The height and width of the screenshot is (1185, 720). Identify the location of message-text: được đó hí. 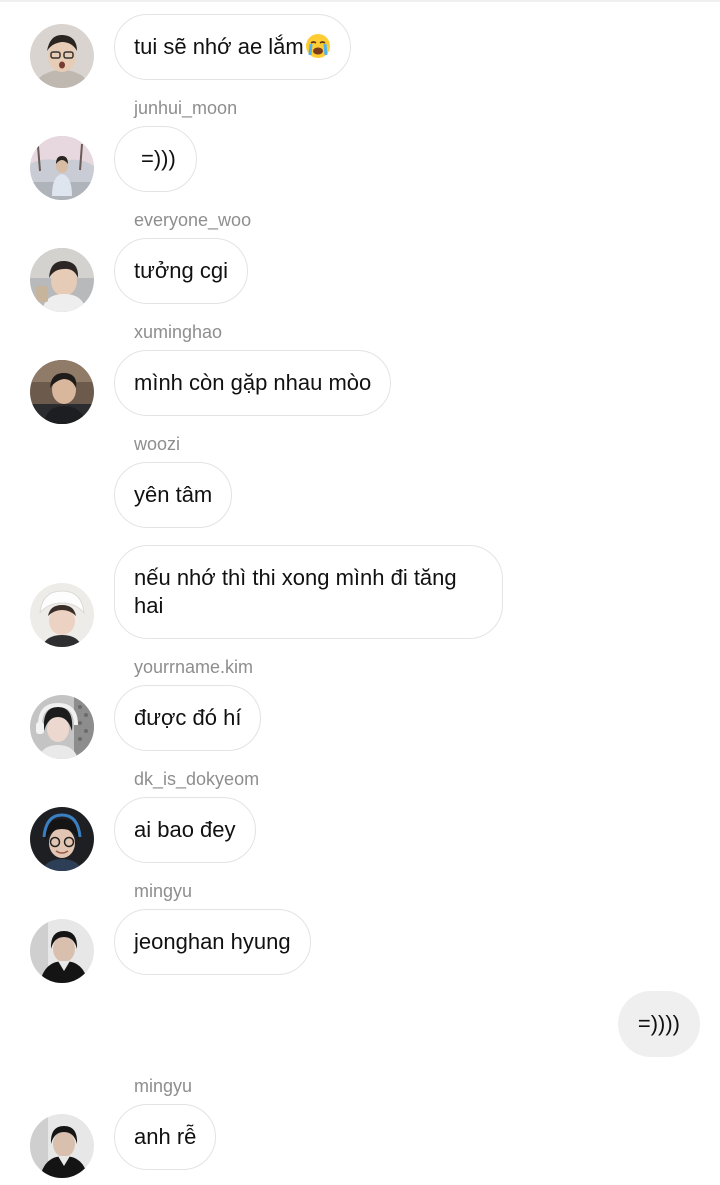
(188, 717).